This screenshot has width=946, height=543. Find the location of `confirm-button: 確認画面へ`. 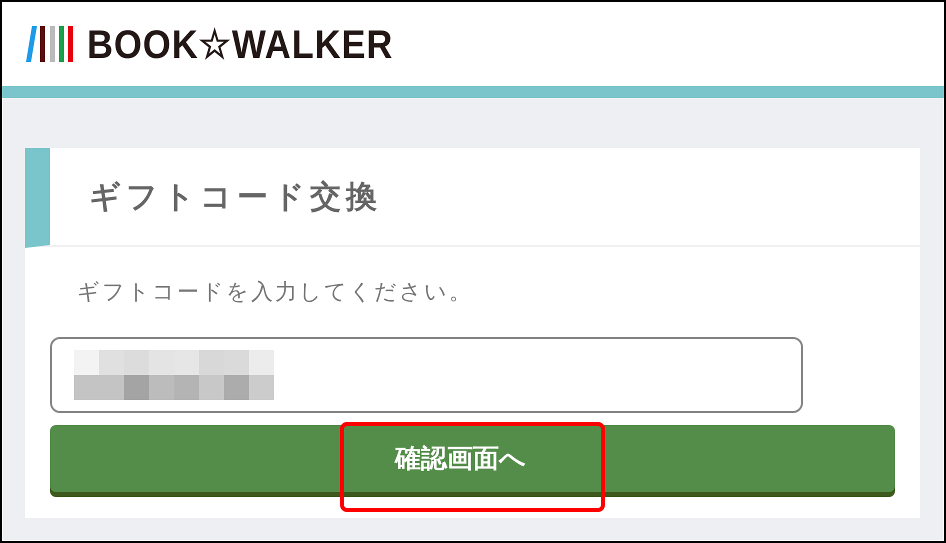

confirm-button: 確認画面へ is located at coordinates (472, 458).